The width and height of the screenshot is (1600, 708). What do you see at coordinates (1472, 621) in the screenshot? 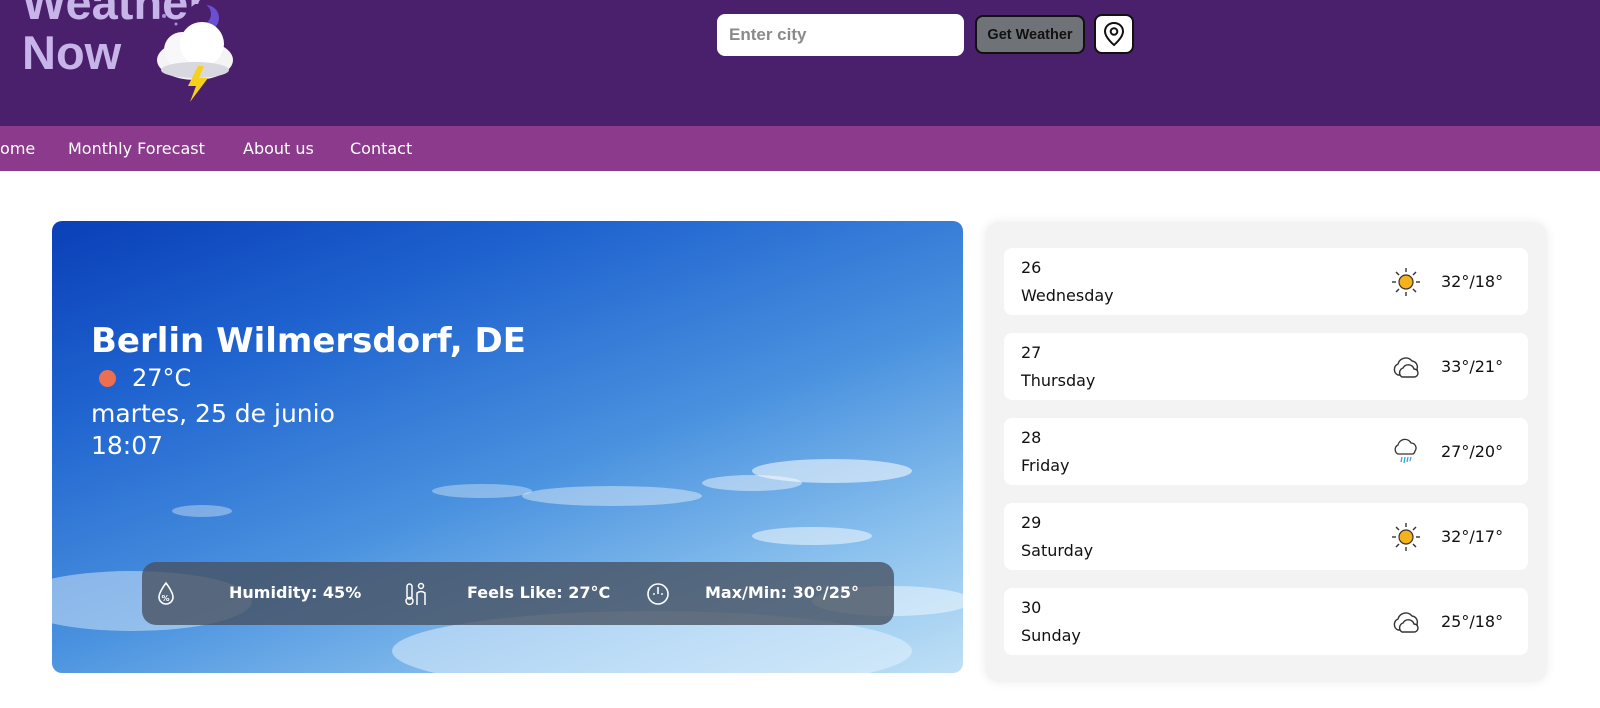
I see `forecast-temp-range: 25°/18°` at bounding box center [1472, 621].